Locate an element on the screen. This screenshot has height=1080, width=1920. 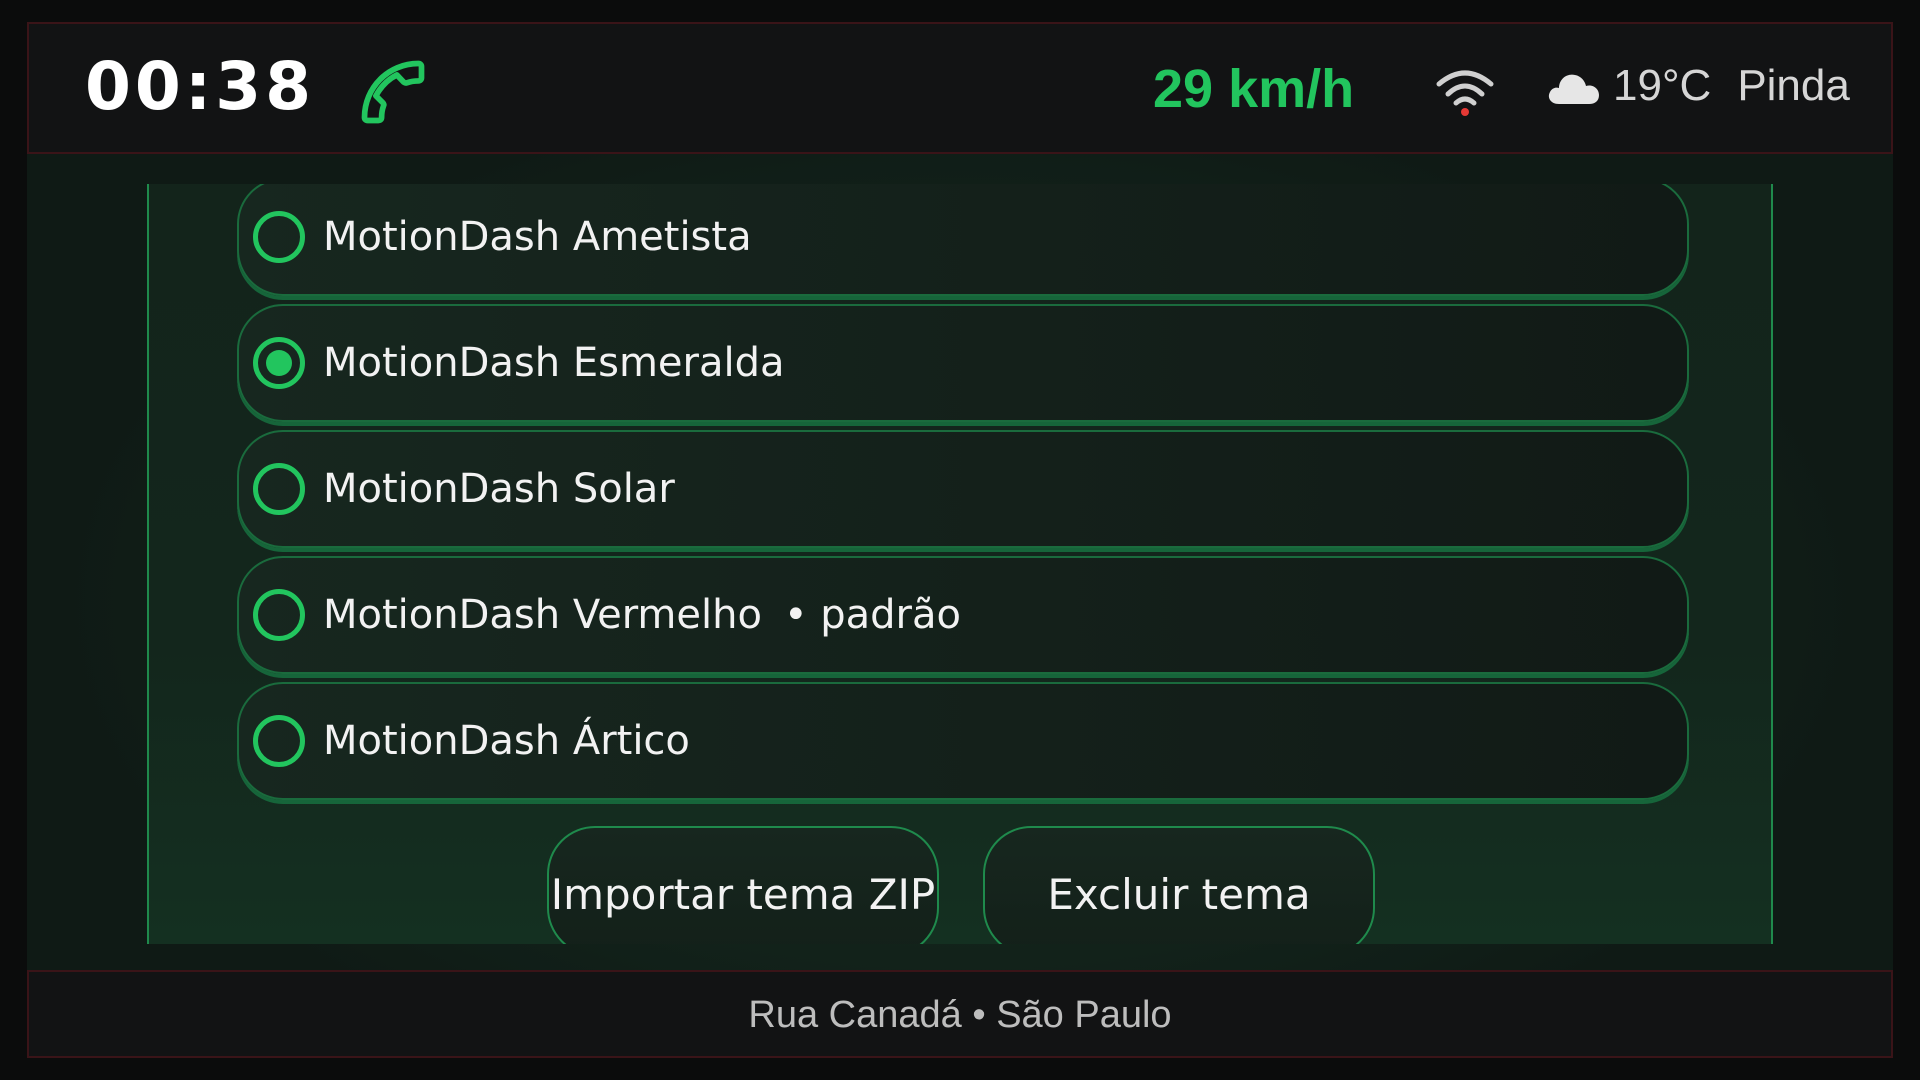
cloud-icon is located at coordinates (1573, 89).